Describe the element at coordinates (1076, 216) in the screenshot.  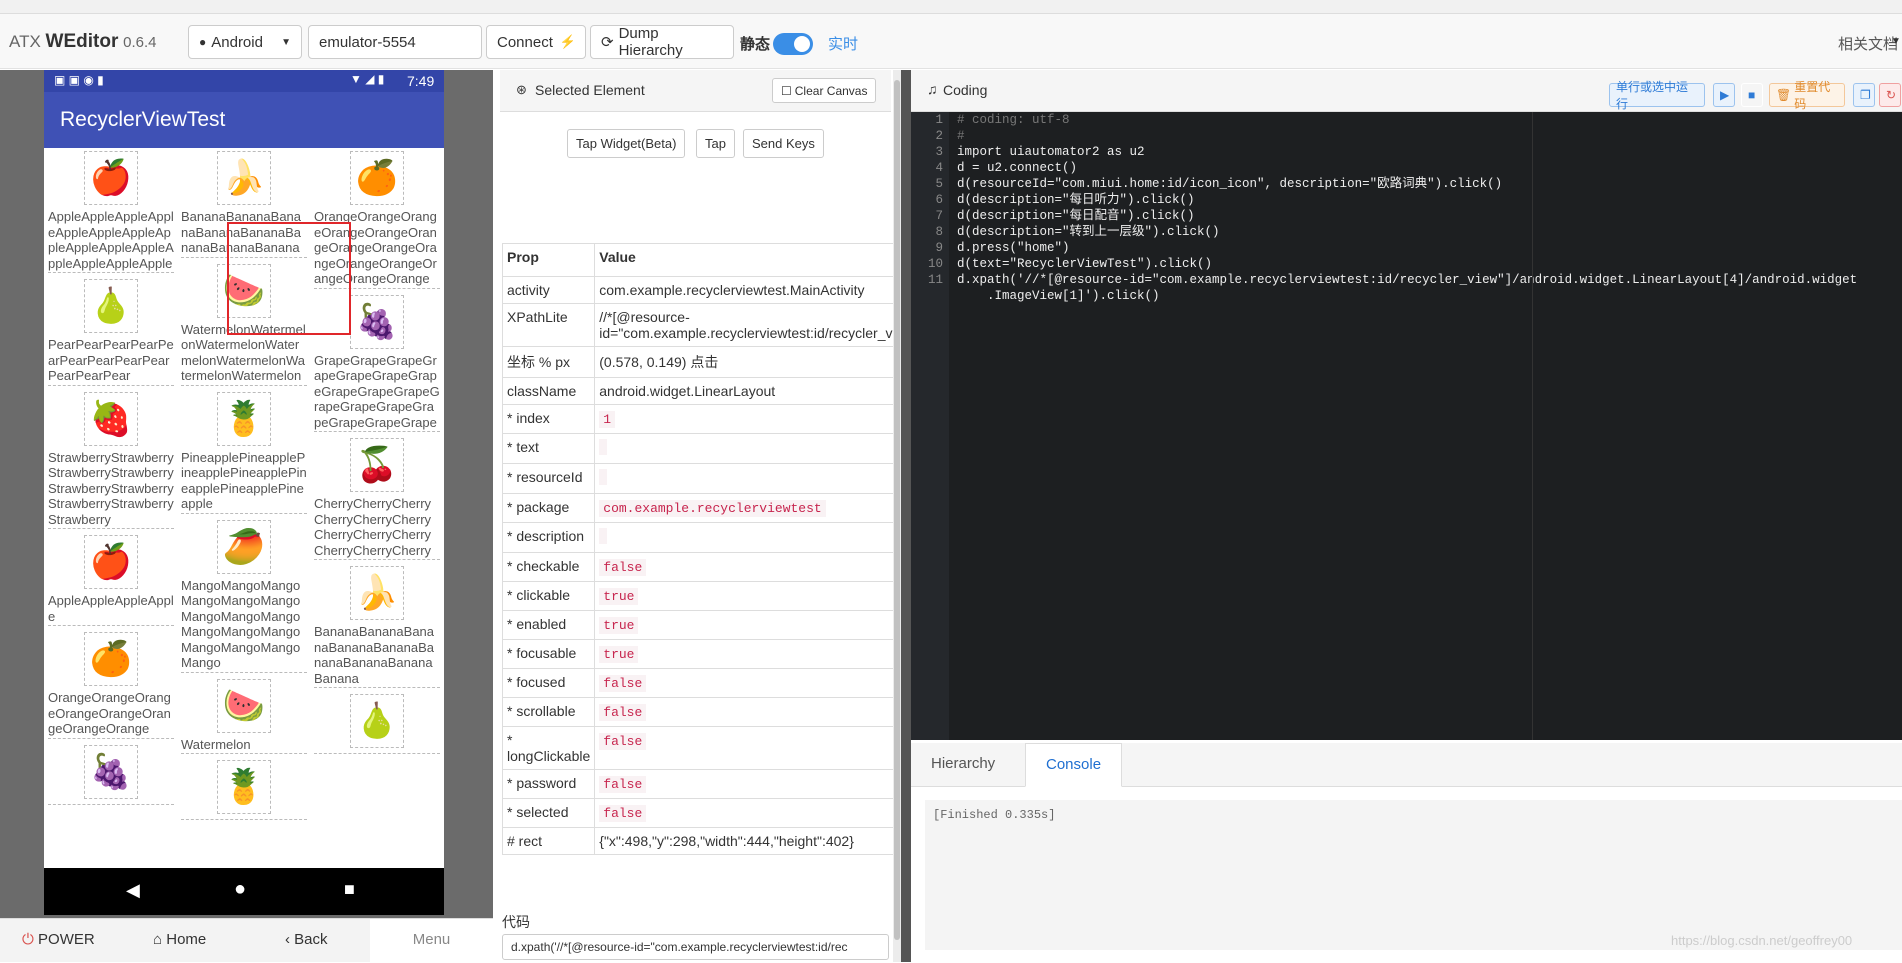
I see `code-line: d(description="每日配音").click()` at that location.